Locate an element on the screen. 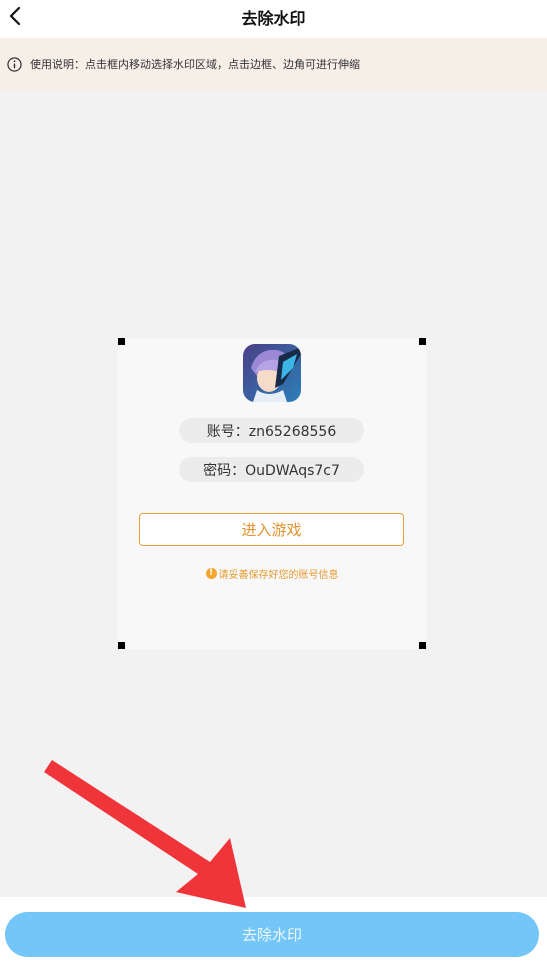 This screenshot has width=547, height=965. resize-handle-bottom-left is located at coordinates (121, 645).